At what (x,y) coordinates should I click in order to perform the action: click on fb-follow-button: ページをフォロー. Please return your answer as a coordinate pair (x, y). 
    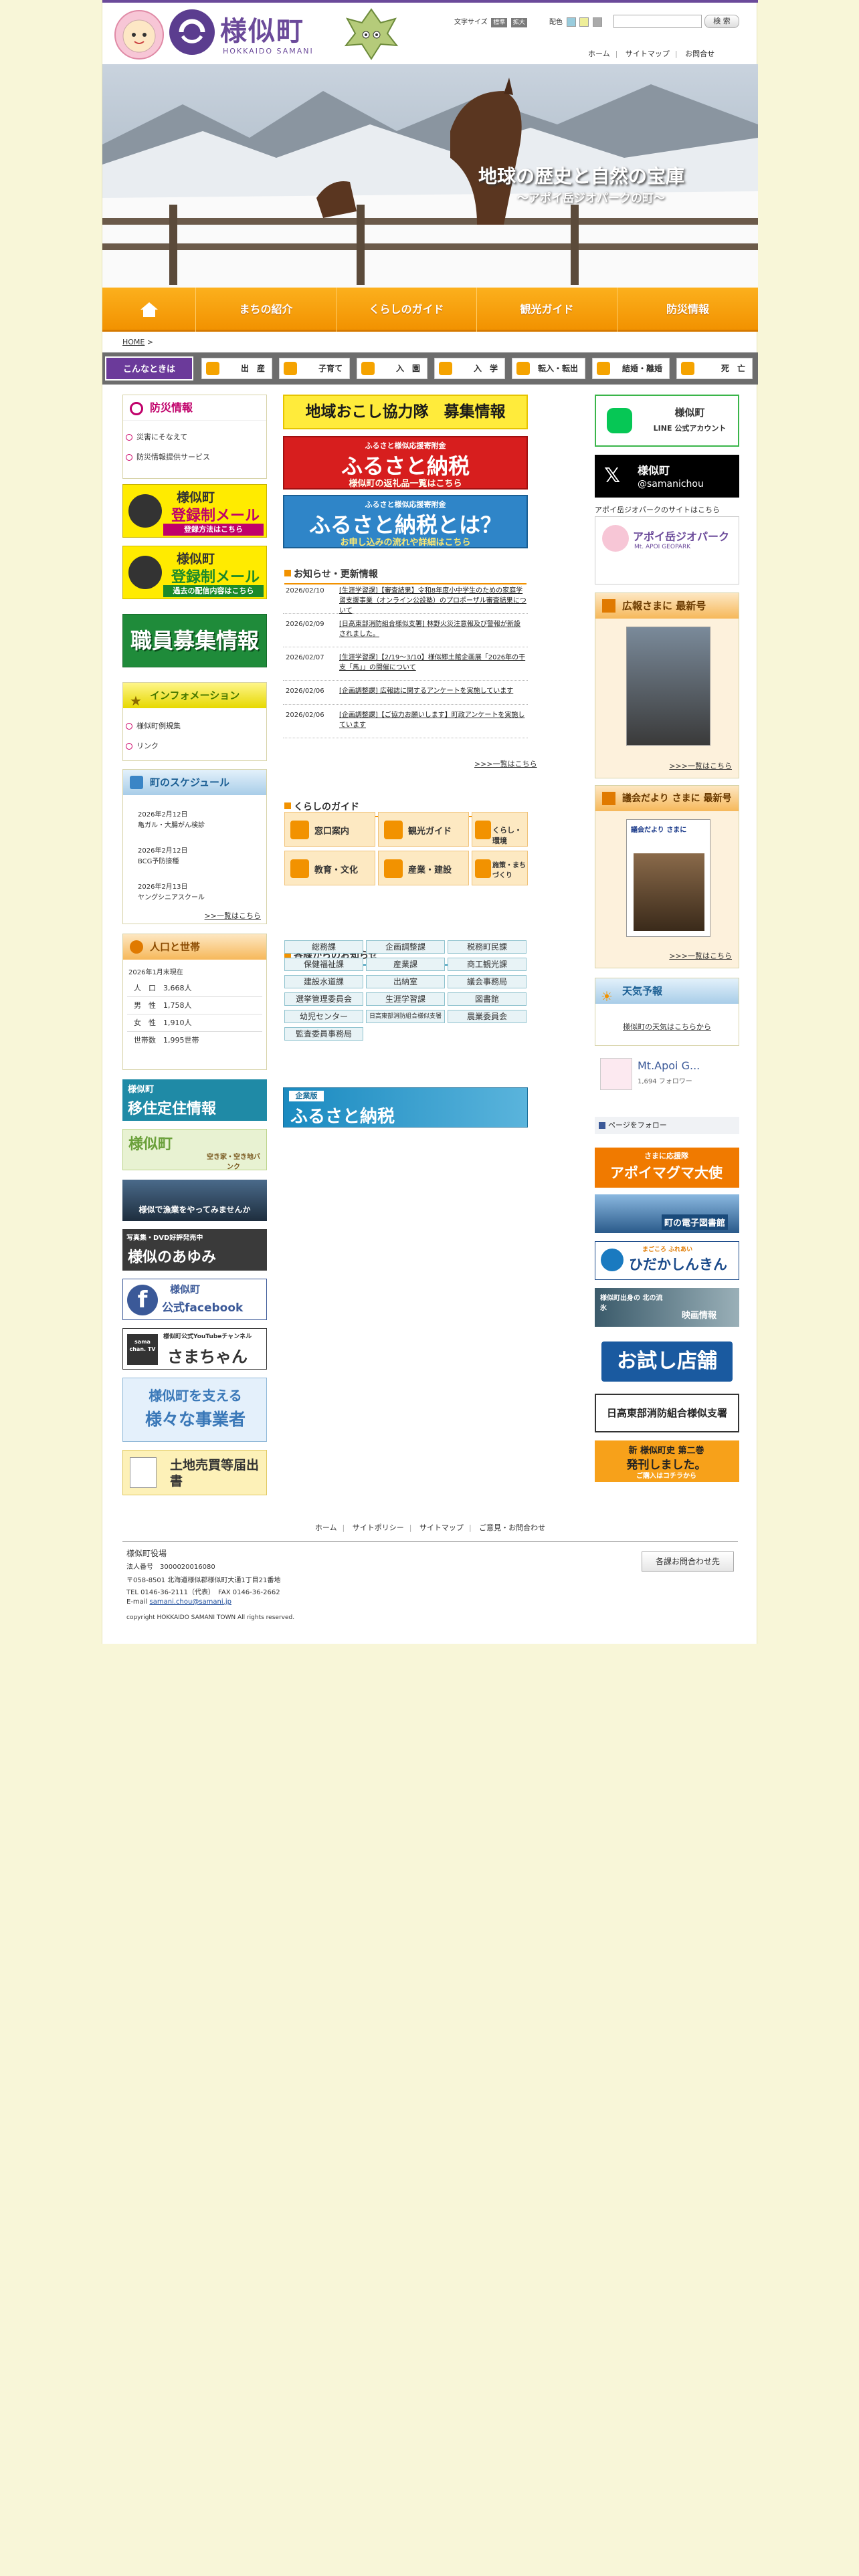
    Looking at the image, I should click on (667, 1125).